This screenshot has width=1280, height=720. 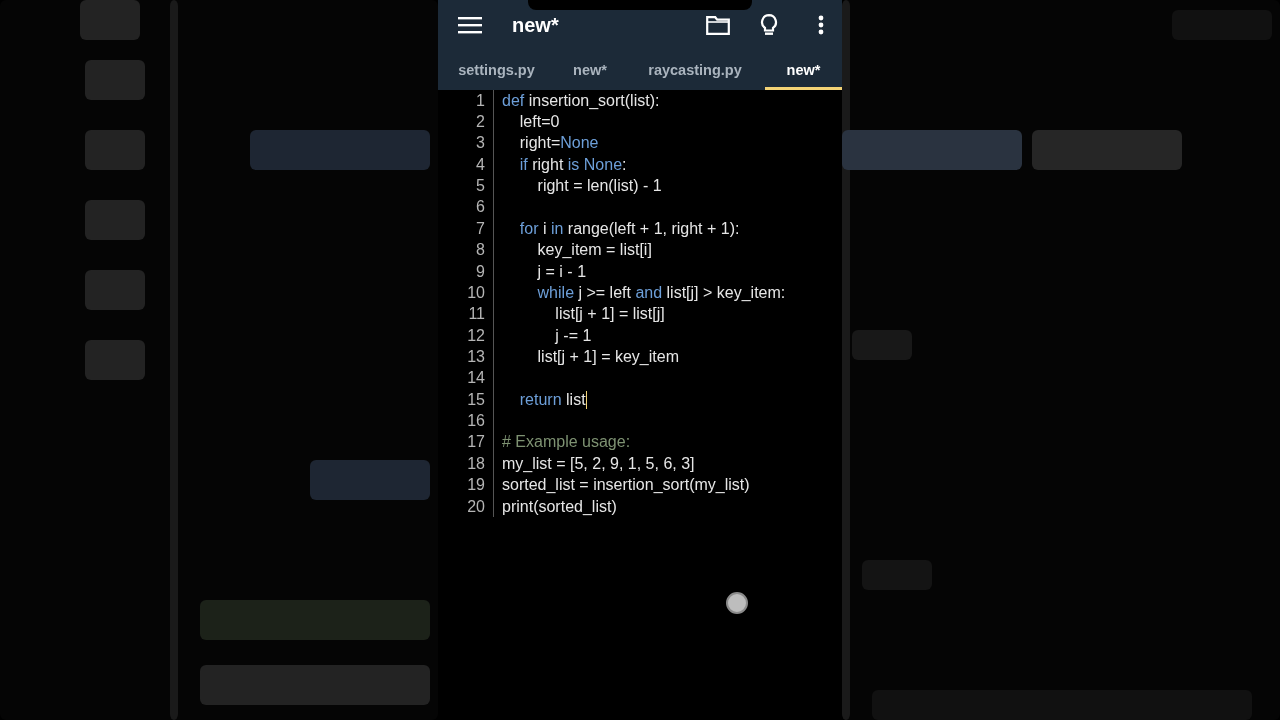 I want to click on code-line: j = i - 1, so click(x=561, y=271).